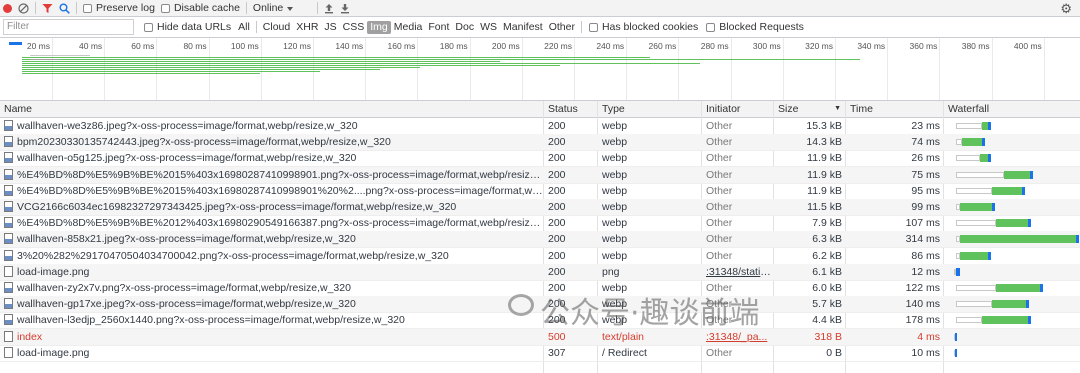 The width and height of the screenshot is (1080, 373). Describe the element at coordinates (650, 109) in the screenshot. I see `column-type-header: Type` at that location.